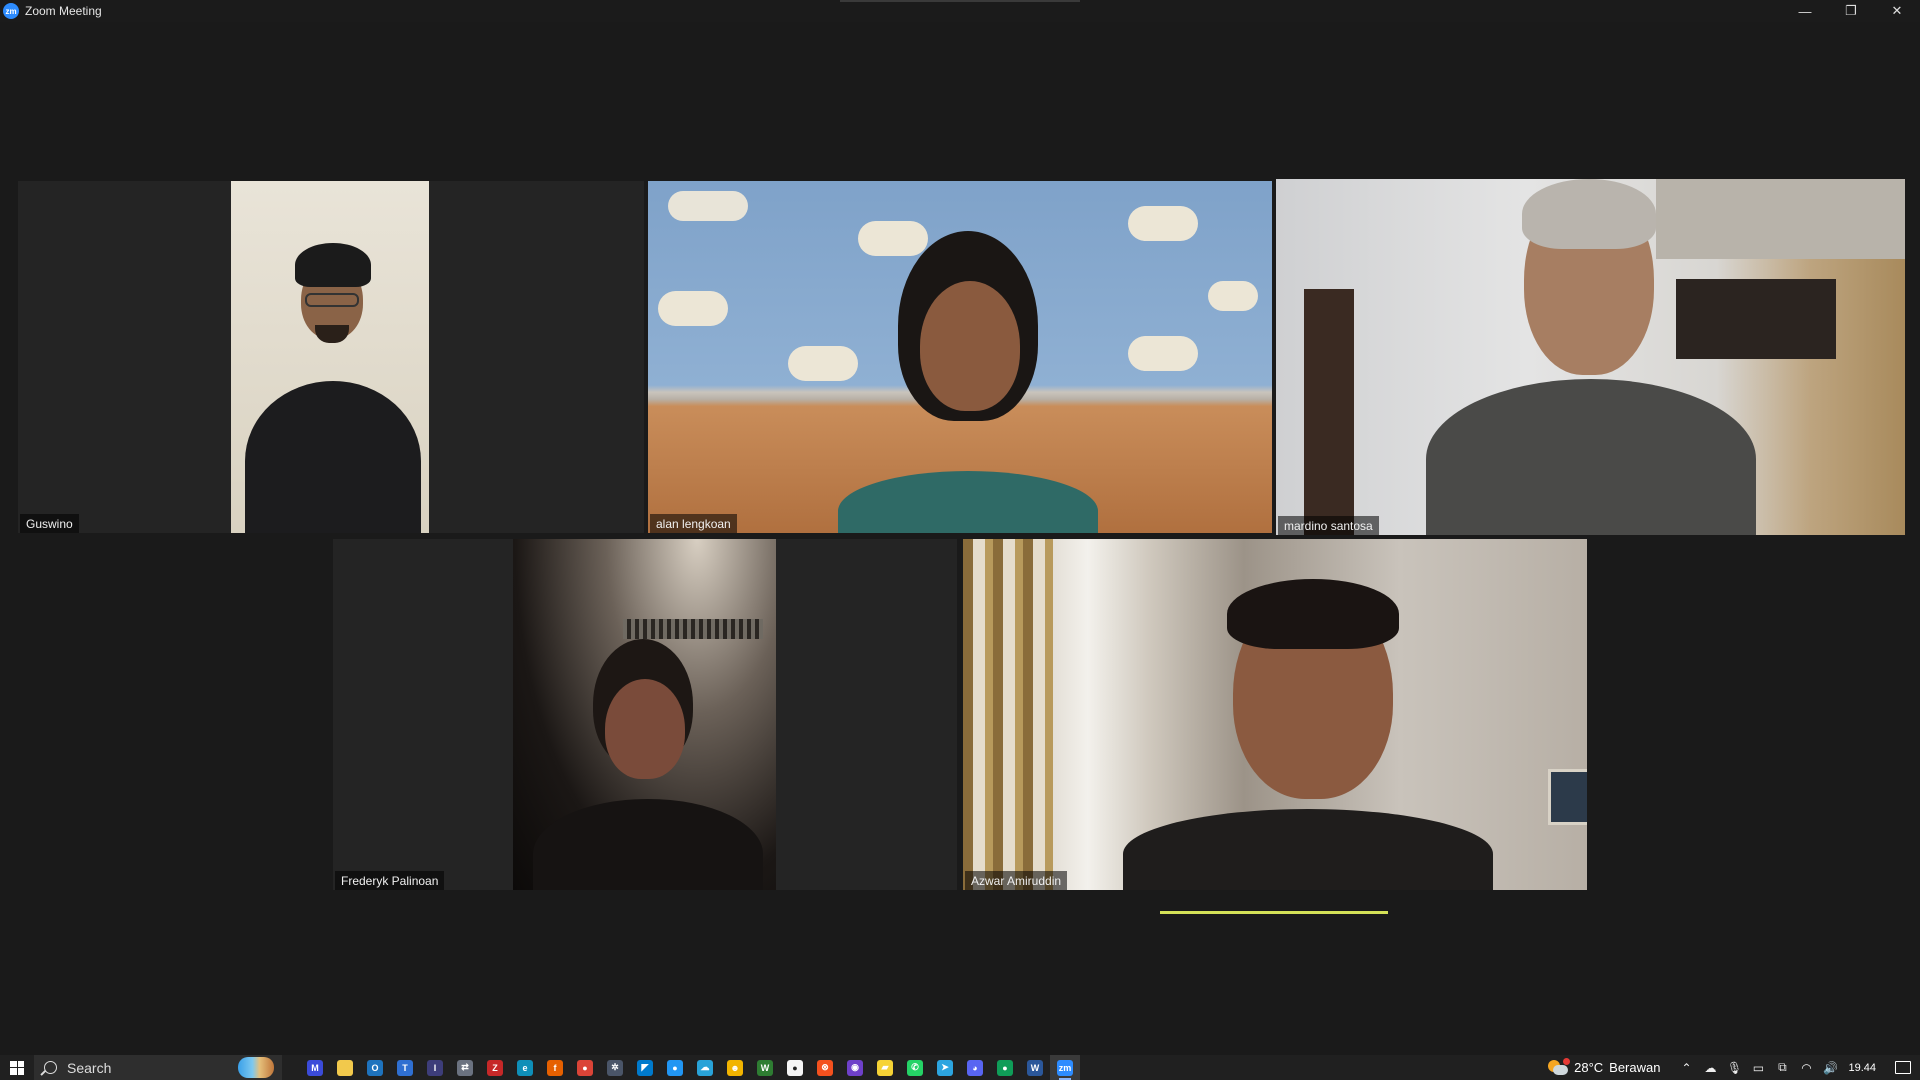 This screenshot has height=1080, width=1920. I want to click on active-speaker-indicator, so click(1274, 912).